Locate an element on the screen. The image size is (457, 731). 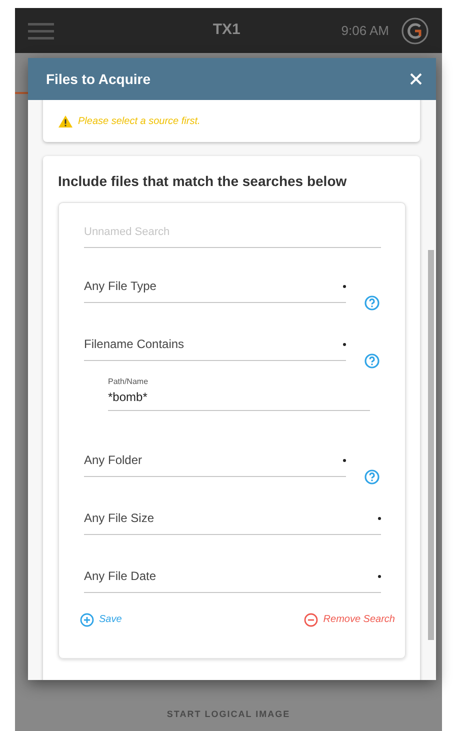
app-title: TX1 is located at coordinates (226, 30).